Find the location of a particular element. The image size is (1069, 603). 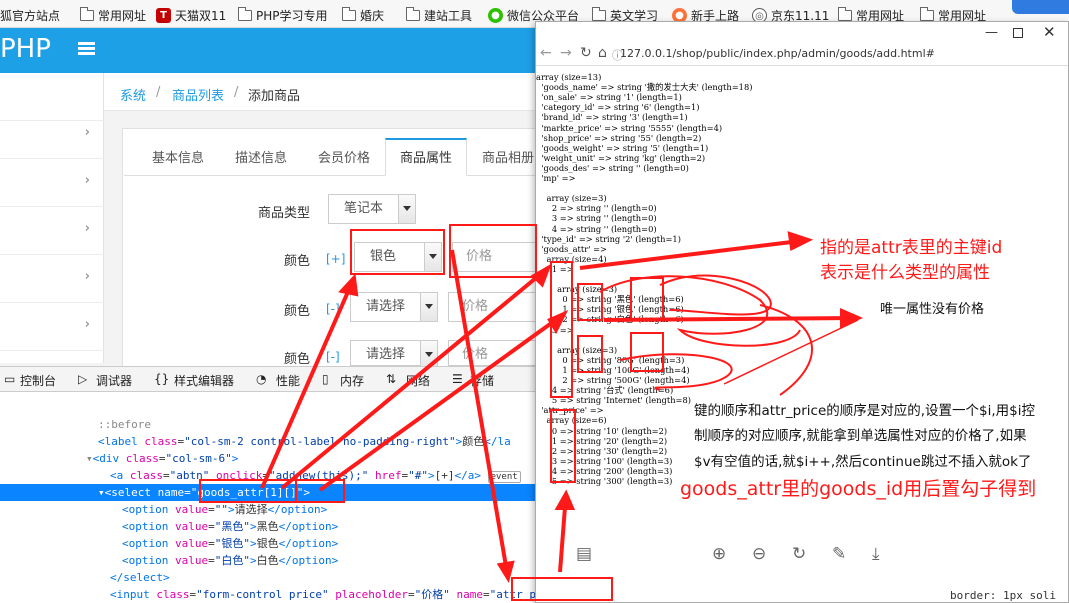

scribble is located at coordinates (676, 372).